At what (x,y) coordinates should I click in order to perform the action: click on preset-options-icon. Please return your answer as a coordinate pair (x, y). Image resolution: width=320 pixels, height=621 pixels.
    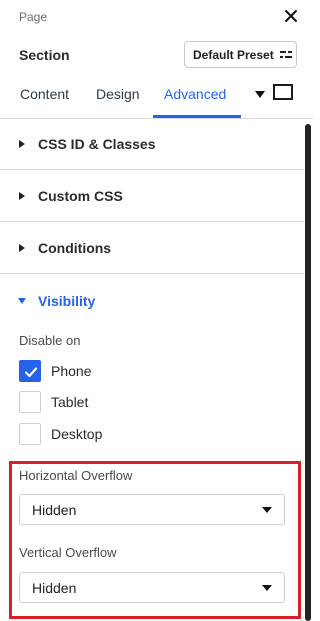
    Looking at the image, I should click on (285, 54).